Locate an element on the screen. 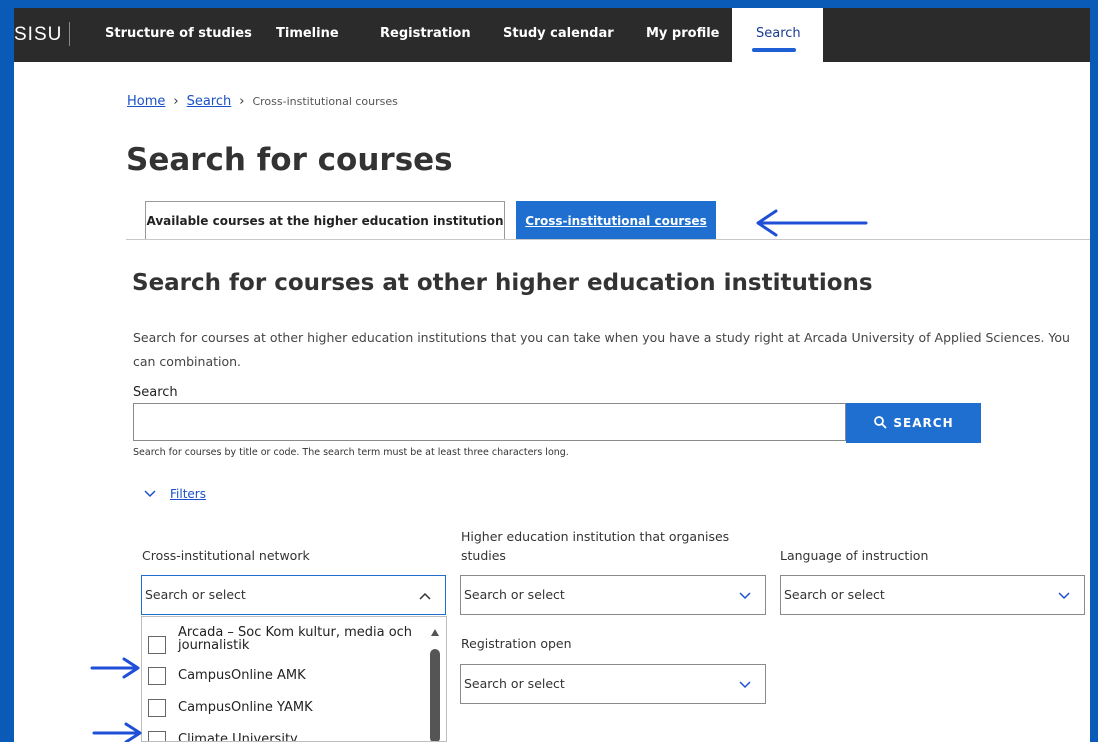  language-select: Search or select is located at coordinates (932, 595).